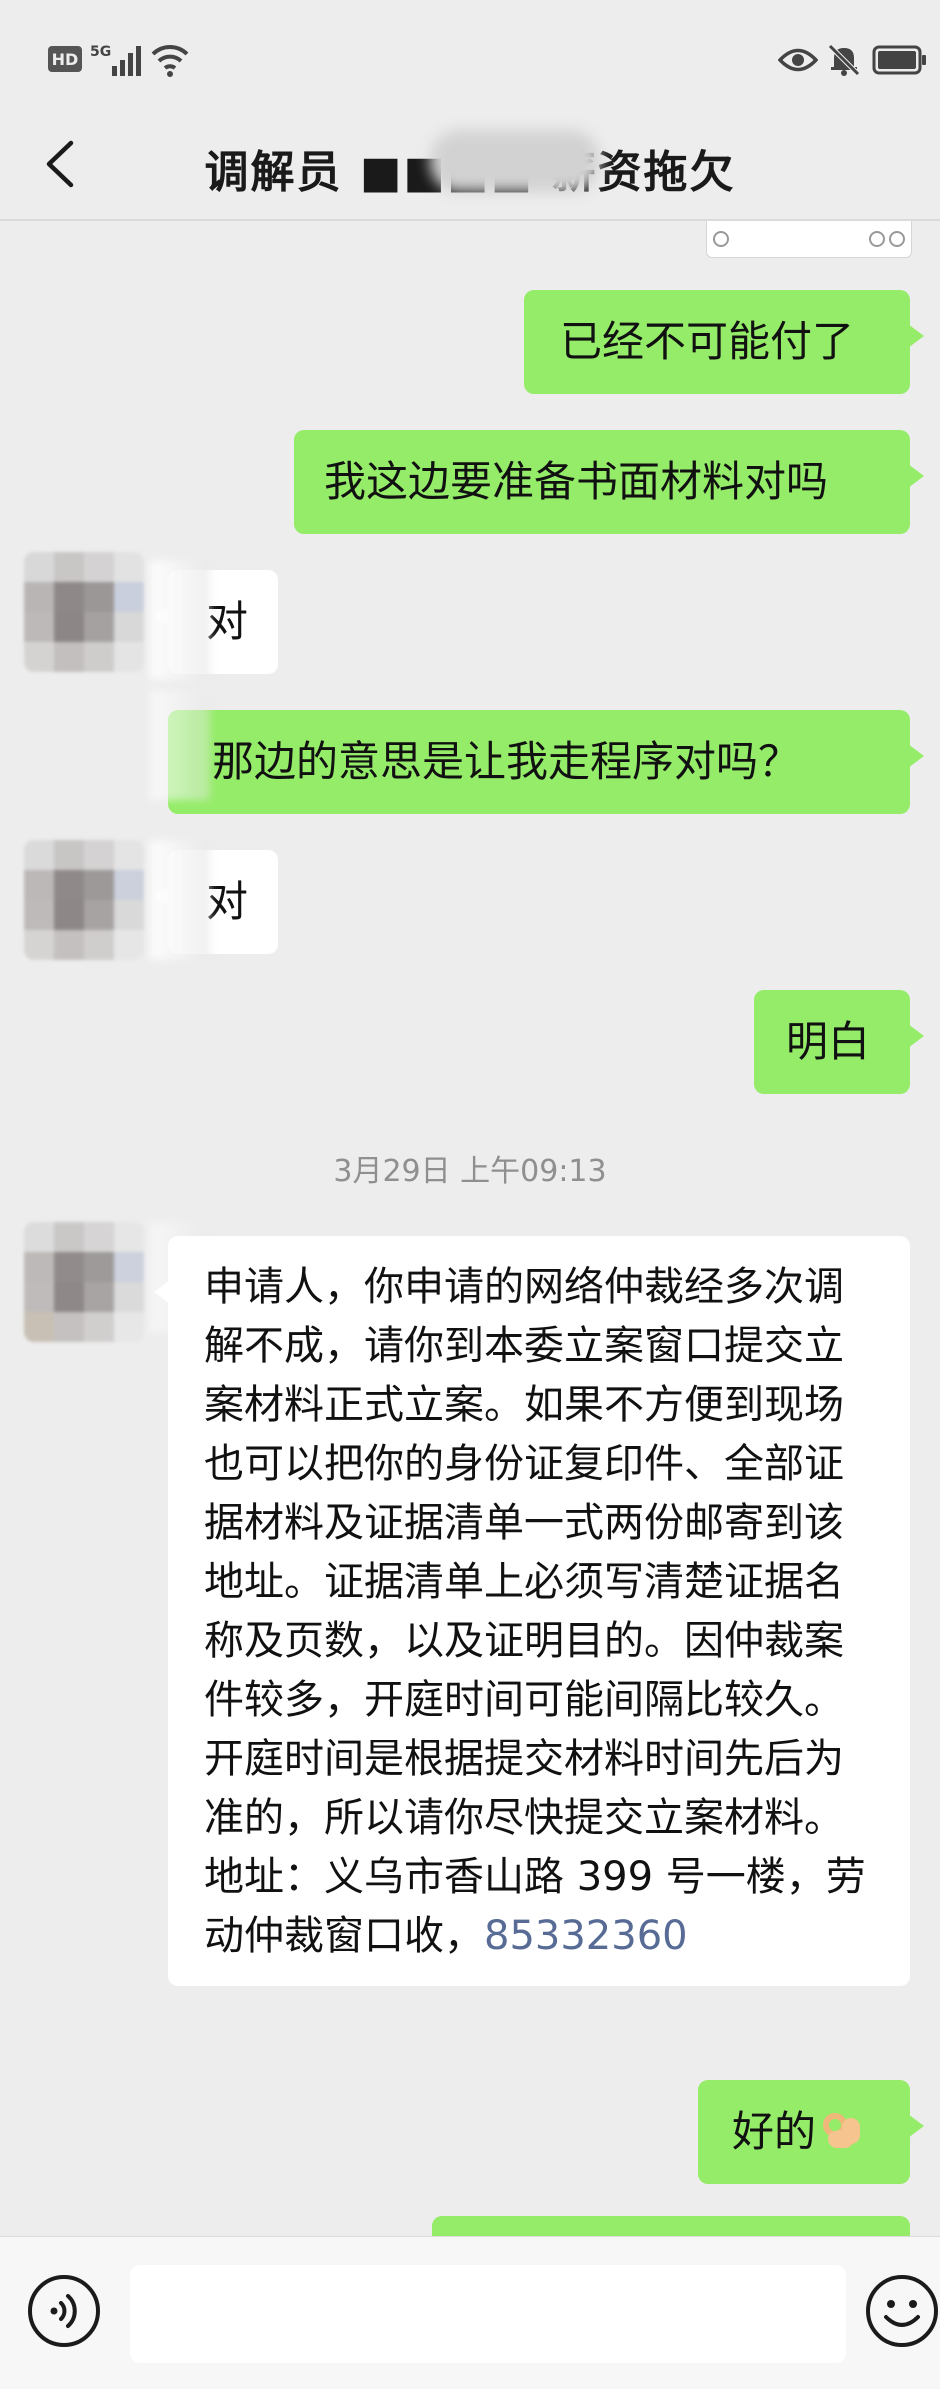  What do you see at coordinates (671, 2226) in the screenshot?
I see `message-bubble-outgoing-partial` at bounding box center [671, 2226].